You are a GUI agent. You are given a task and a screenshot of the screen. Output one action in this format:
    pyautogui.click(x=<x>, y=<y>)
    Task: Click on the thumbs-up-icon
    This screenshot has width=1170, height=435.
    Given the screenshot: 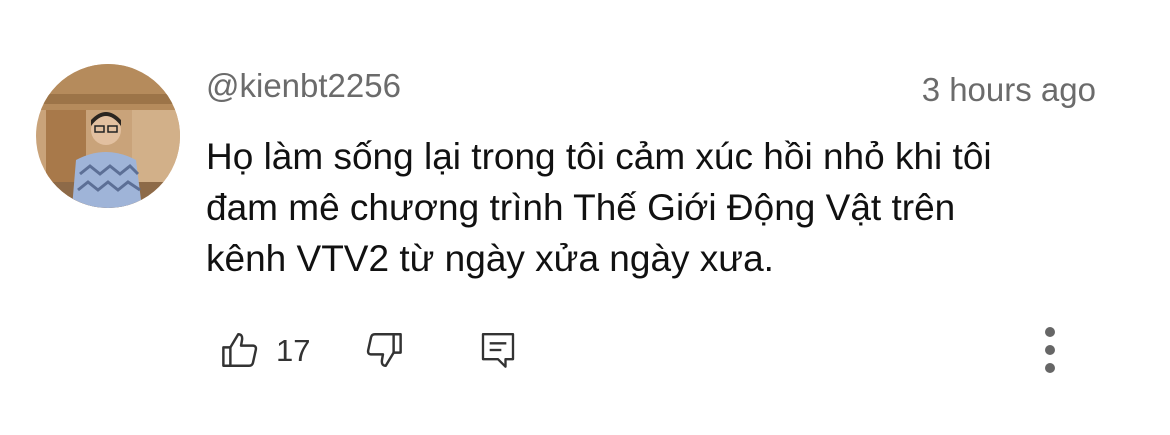 What is the action you would take?
    pyautogui.click(x=240, y=350)
    